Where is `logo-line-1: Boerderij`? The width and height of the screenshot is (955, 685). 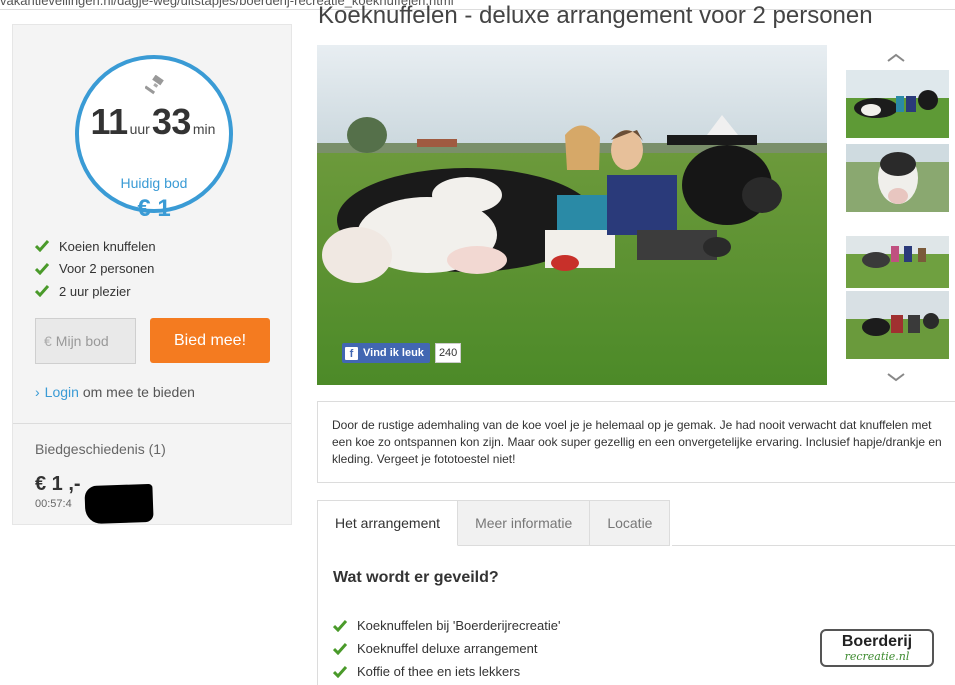 logo-line-1: Boerderij is located at coordinates (877, 641).